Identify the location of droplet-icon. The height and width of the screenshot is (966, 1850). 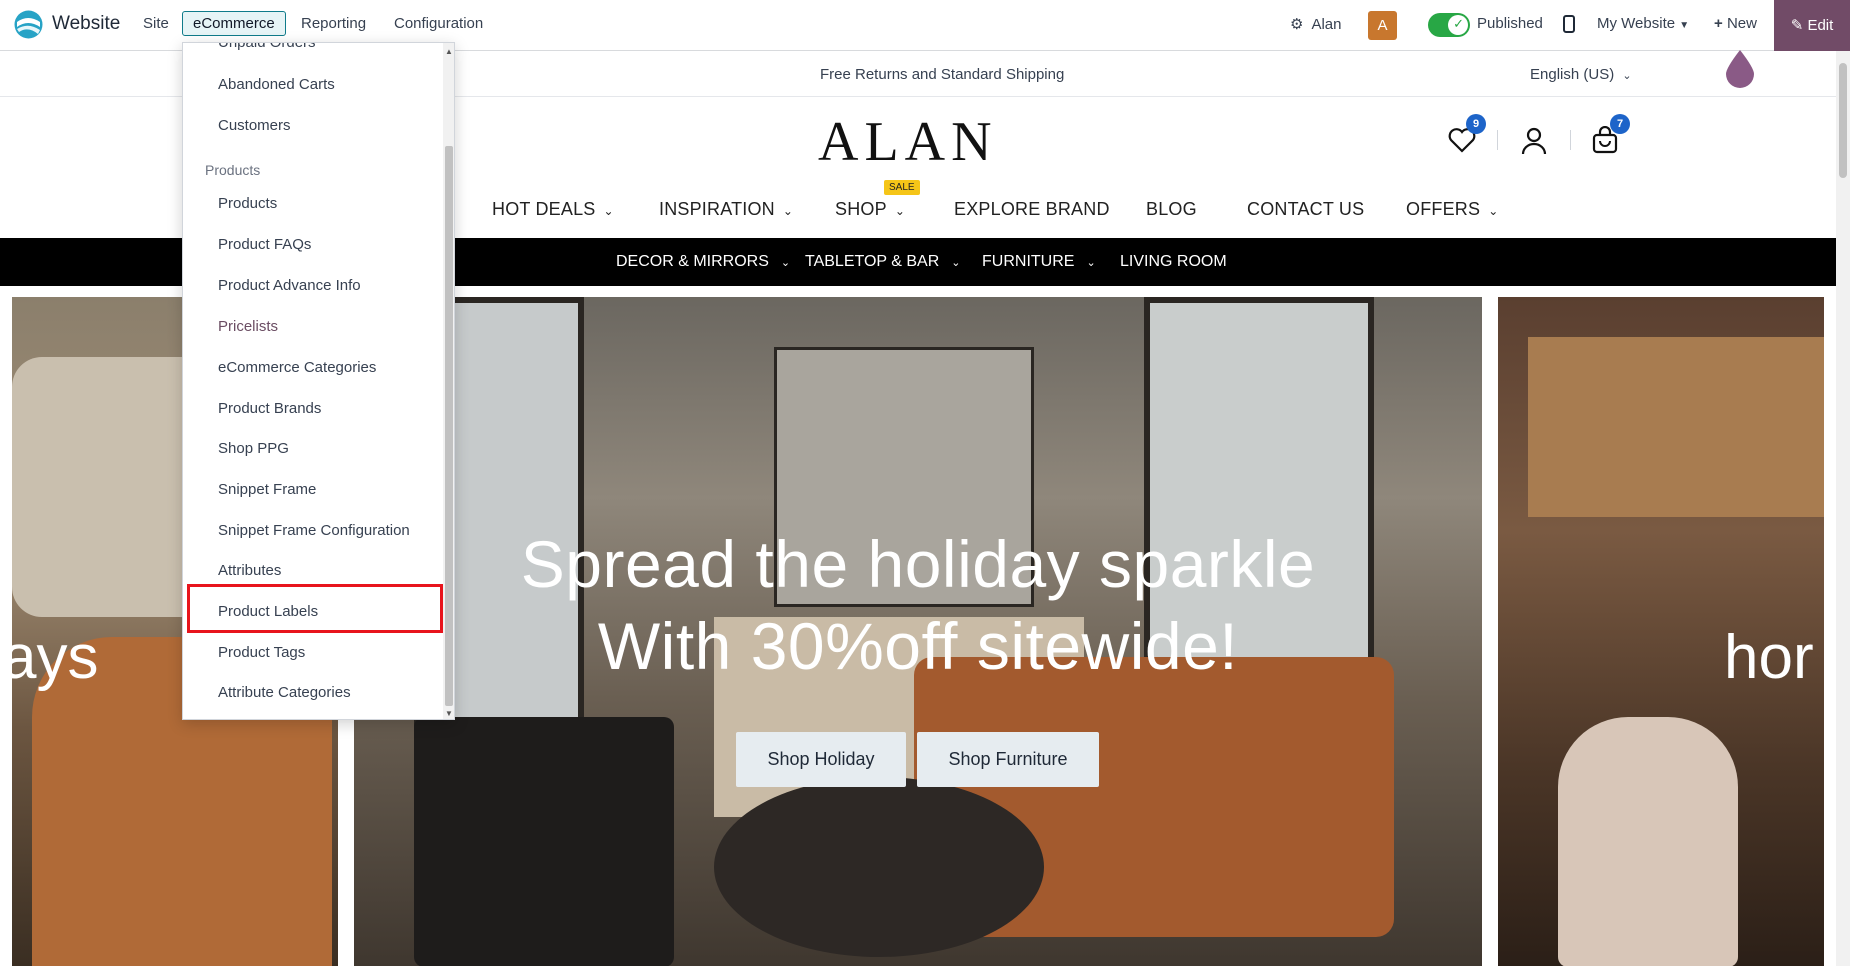
(1740, 69).